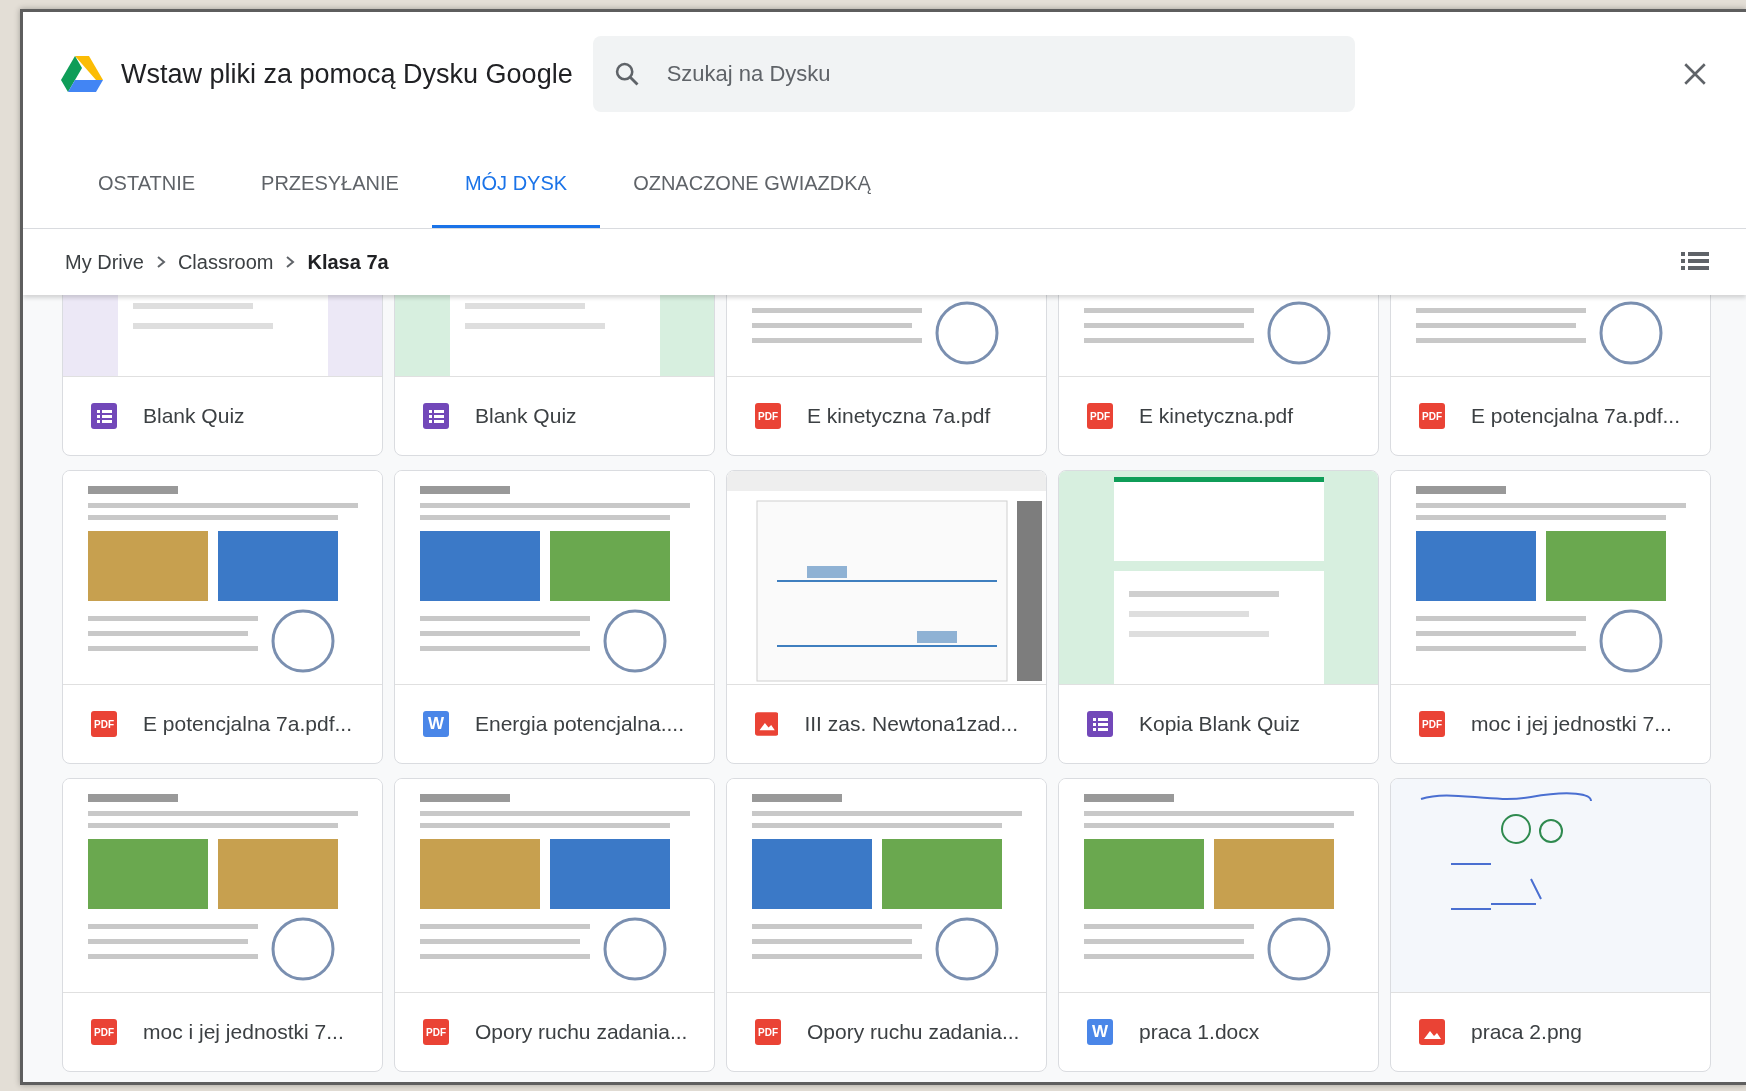 The height and width of the screenshot is (1091, 1746). What do you see at coordinates (347, 74) in the screenshot?
I see `dialog-title: Wstaw pliki za pomocą Dysku Google` at bounding box center [347, 74].